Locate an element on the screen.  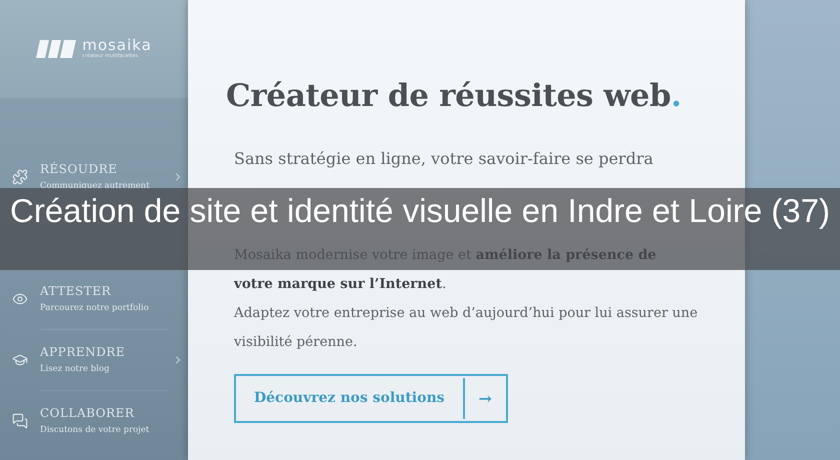
nav-title: APPRENDRE is located at coordinates (104, 351).